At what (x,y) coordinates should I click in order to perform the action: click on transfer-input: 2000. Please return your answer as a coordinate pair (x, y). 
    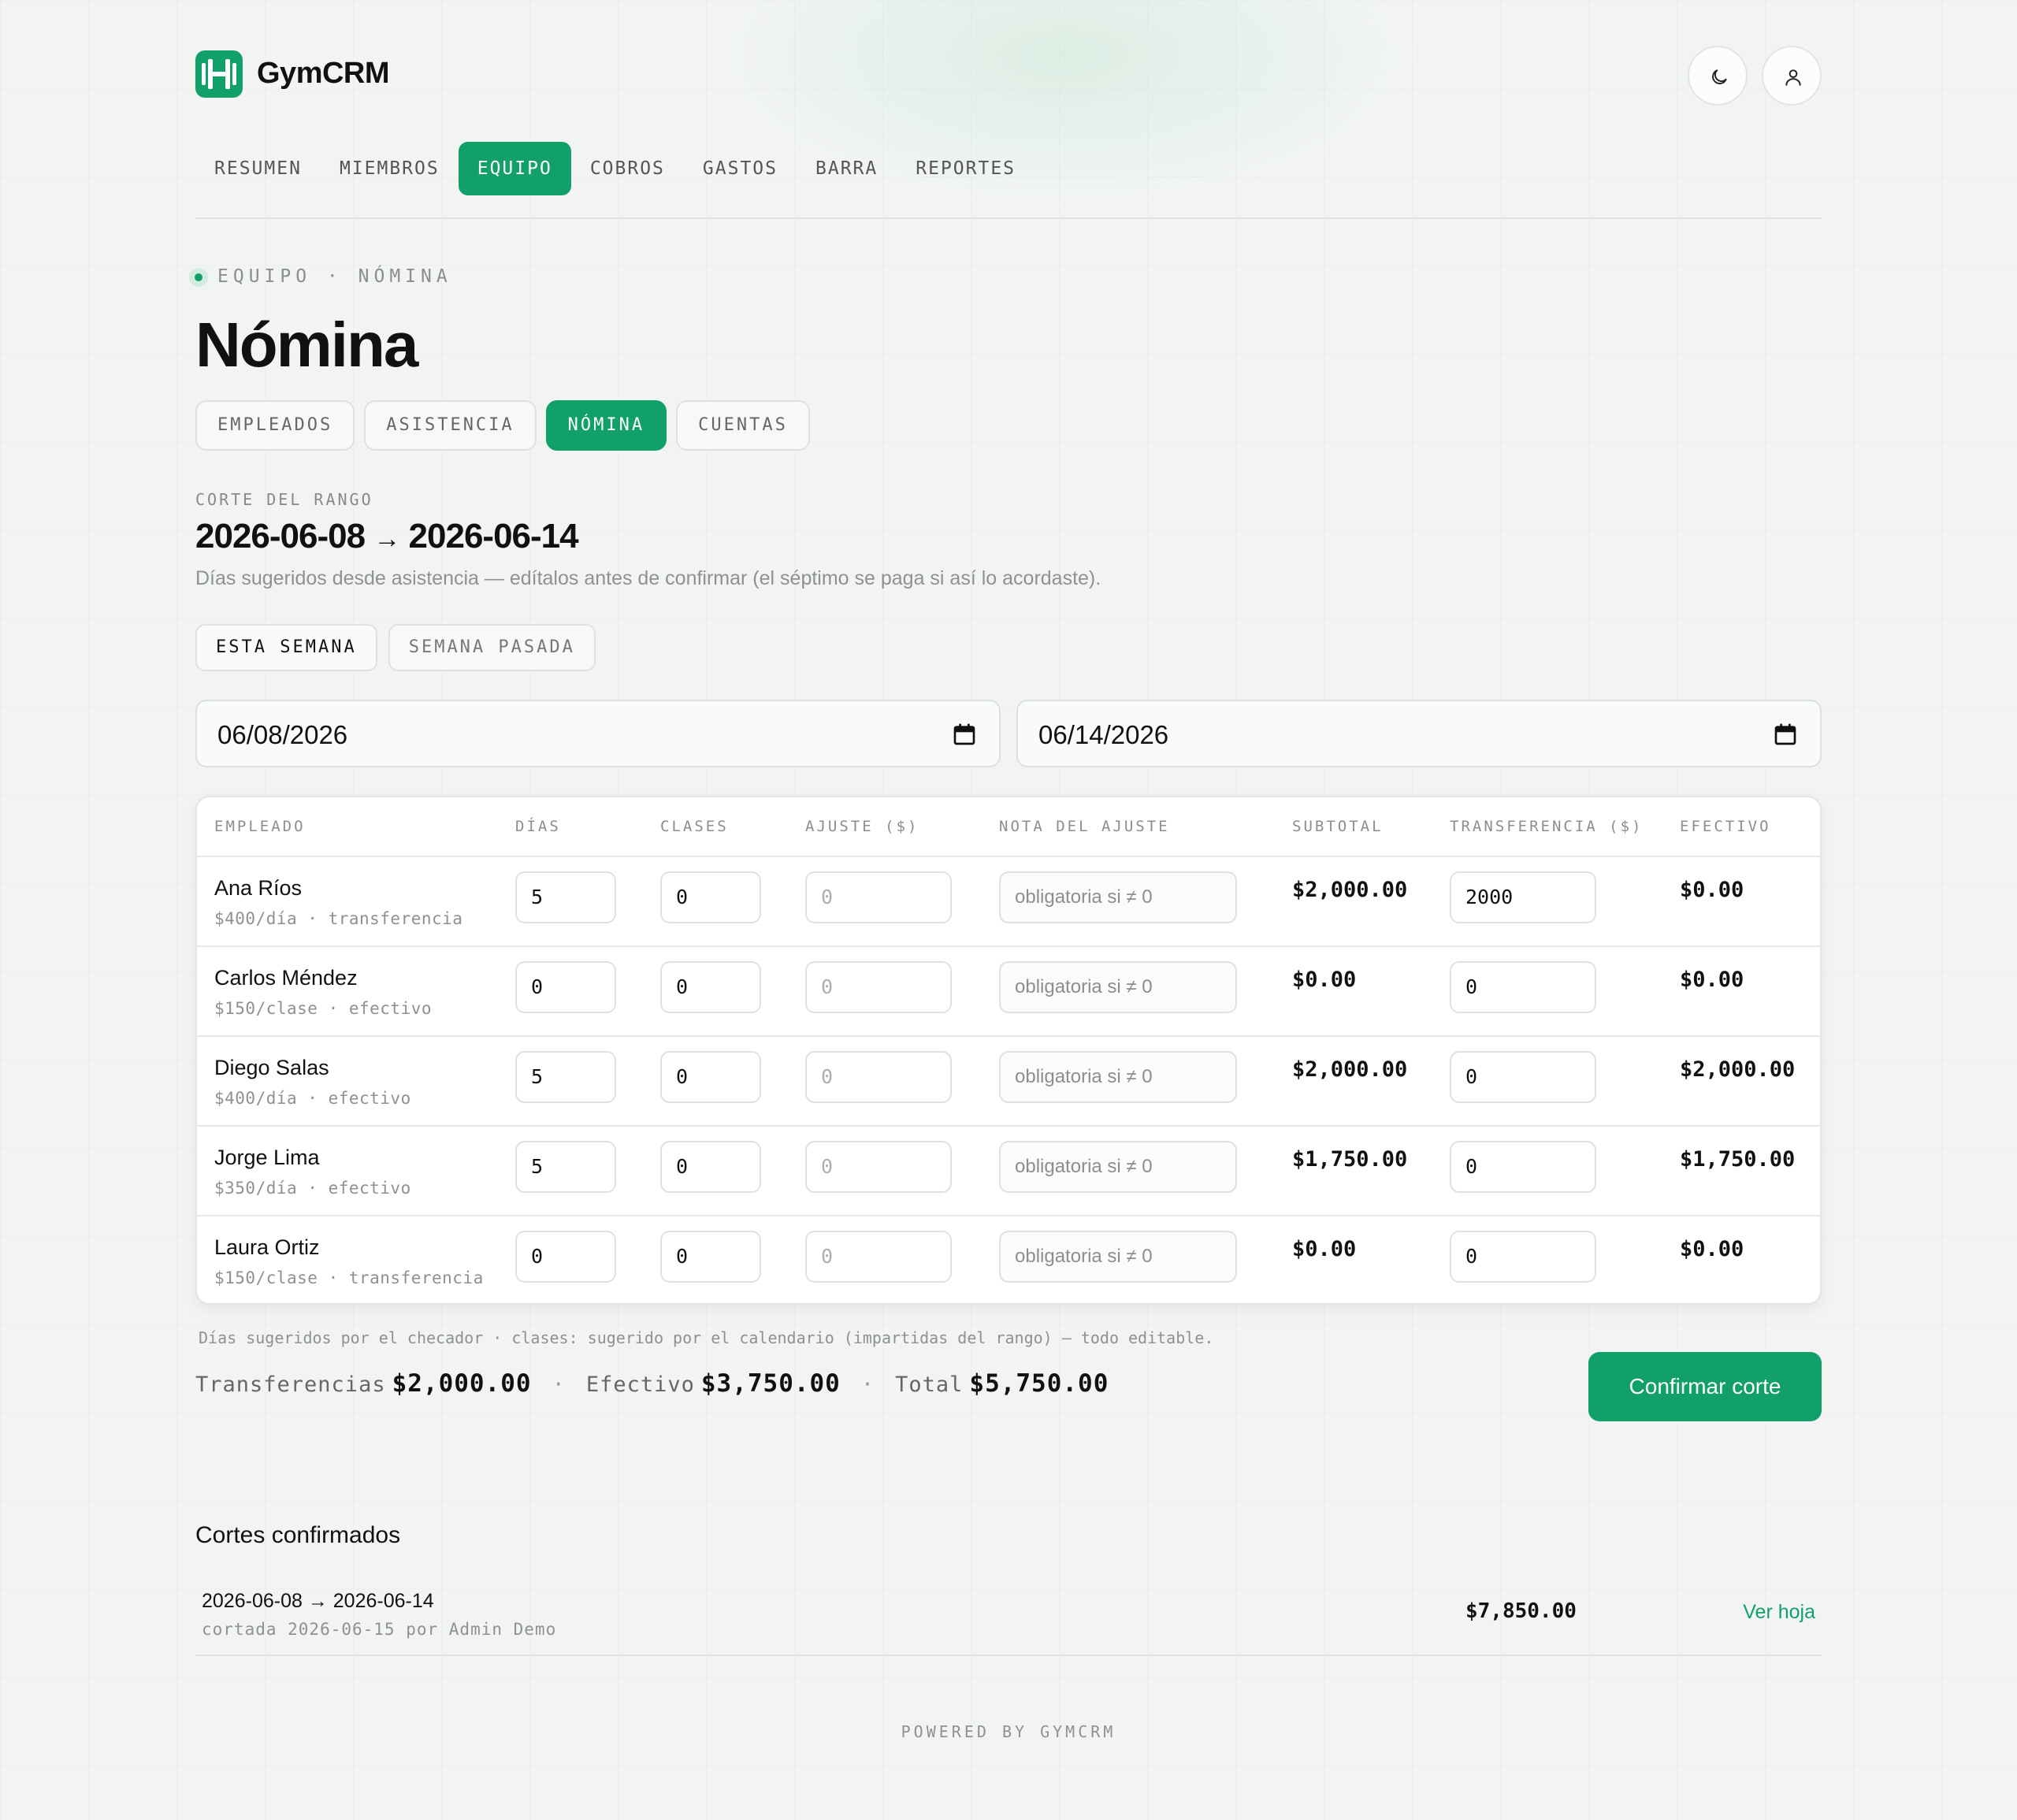
    Looking at the image, I should click on (1523, 897).